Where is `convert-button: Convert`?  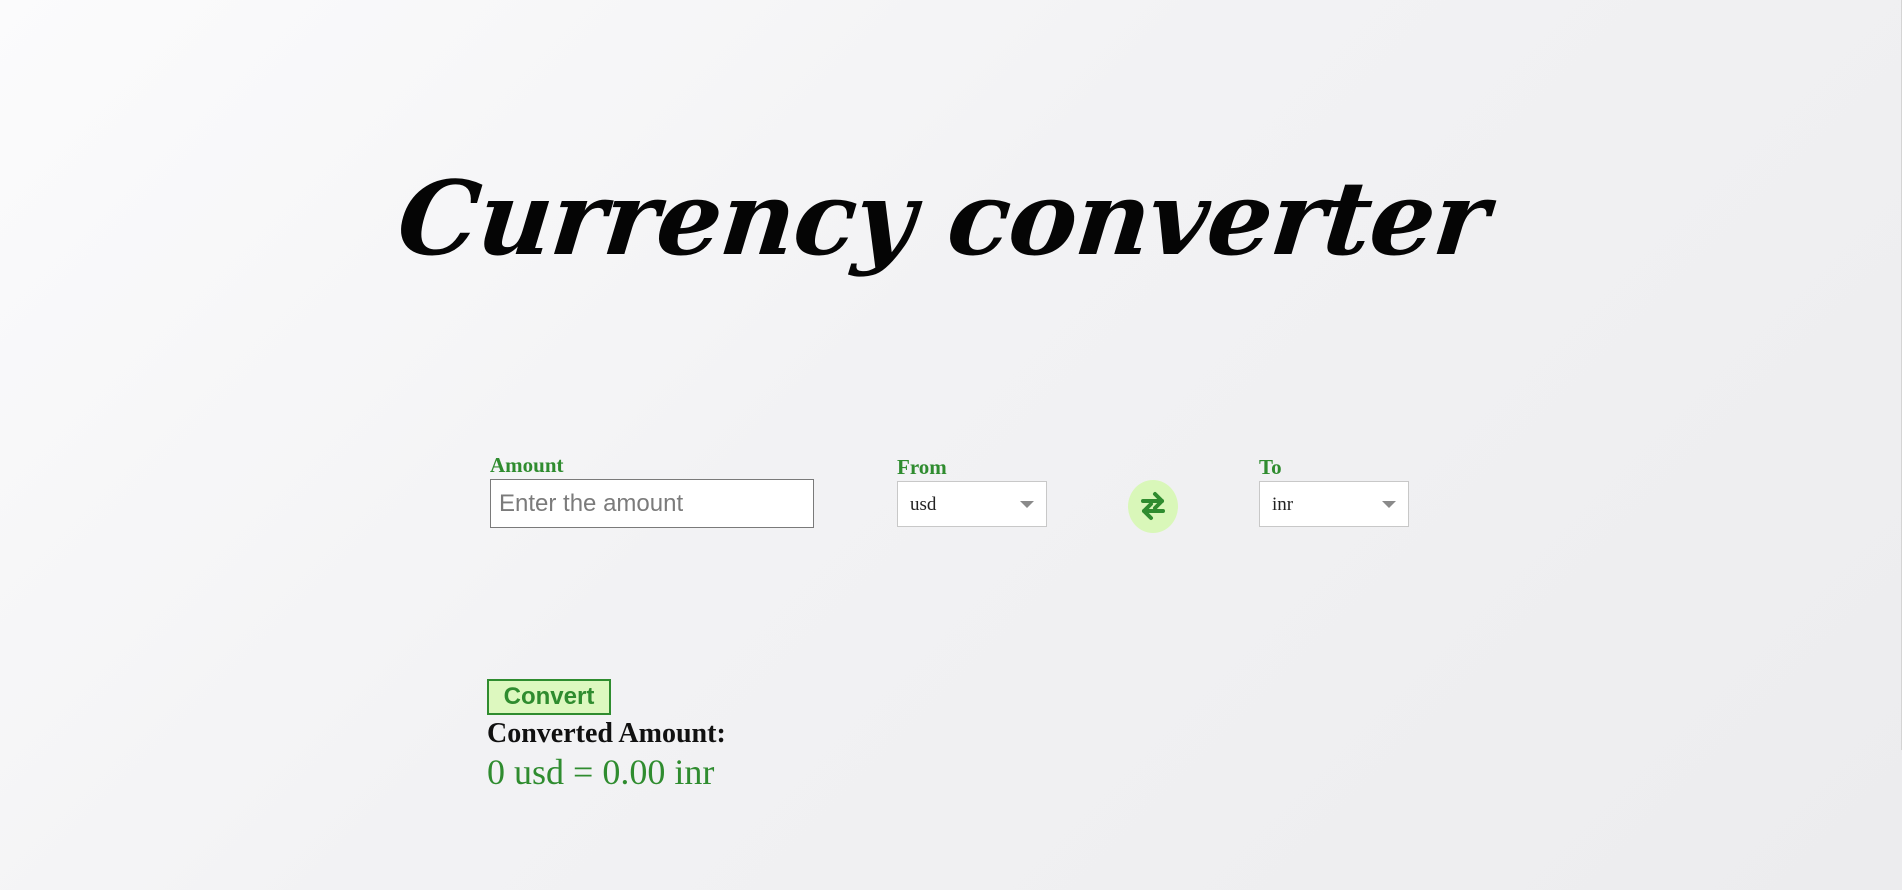 convert-button: Convert is located at coordinates (549, 697).